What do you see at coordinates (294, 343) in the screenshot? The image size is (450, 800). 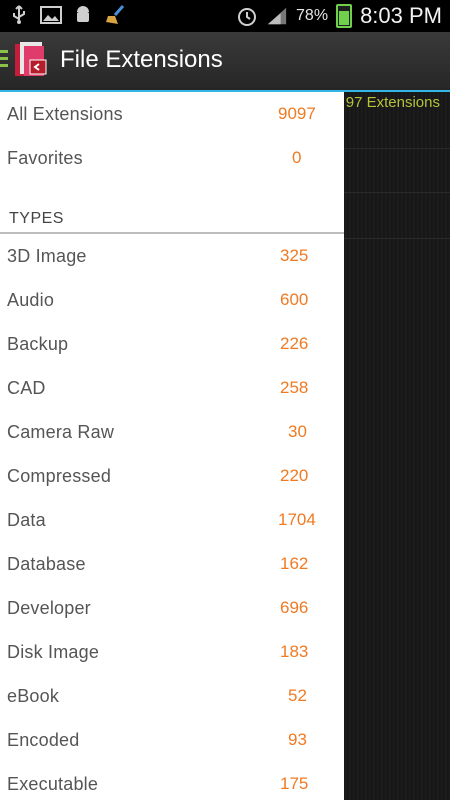 I see `type-count: 226` at bounding box center [294, 343].